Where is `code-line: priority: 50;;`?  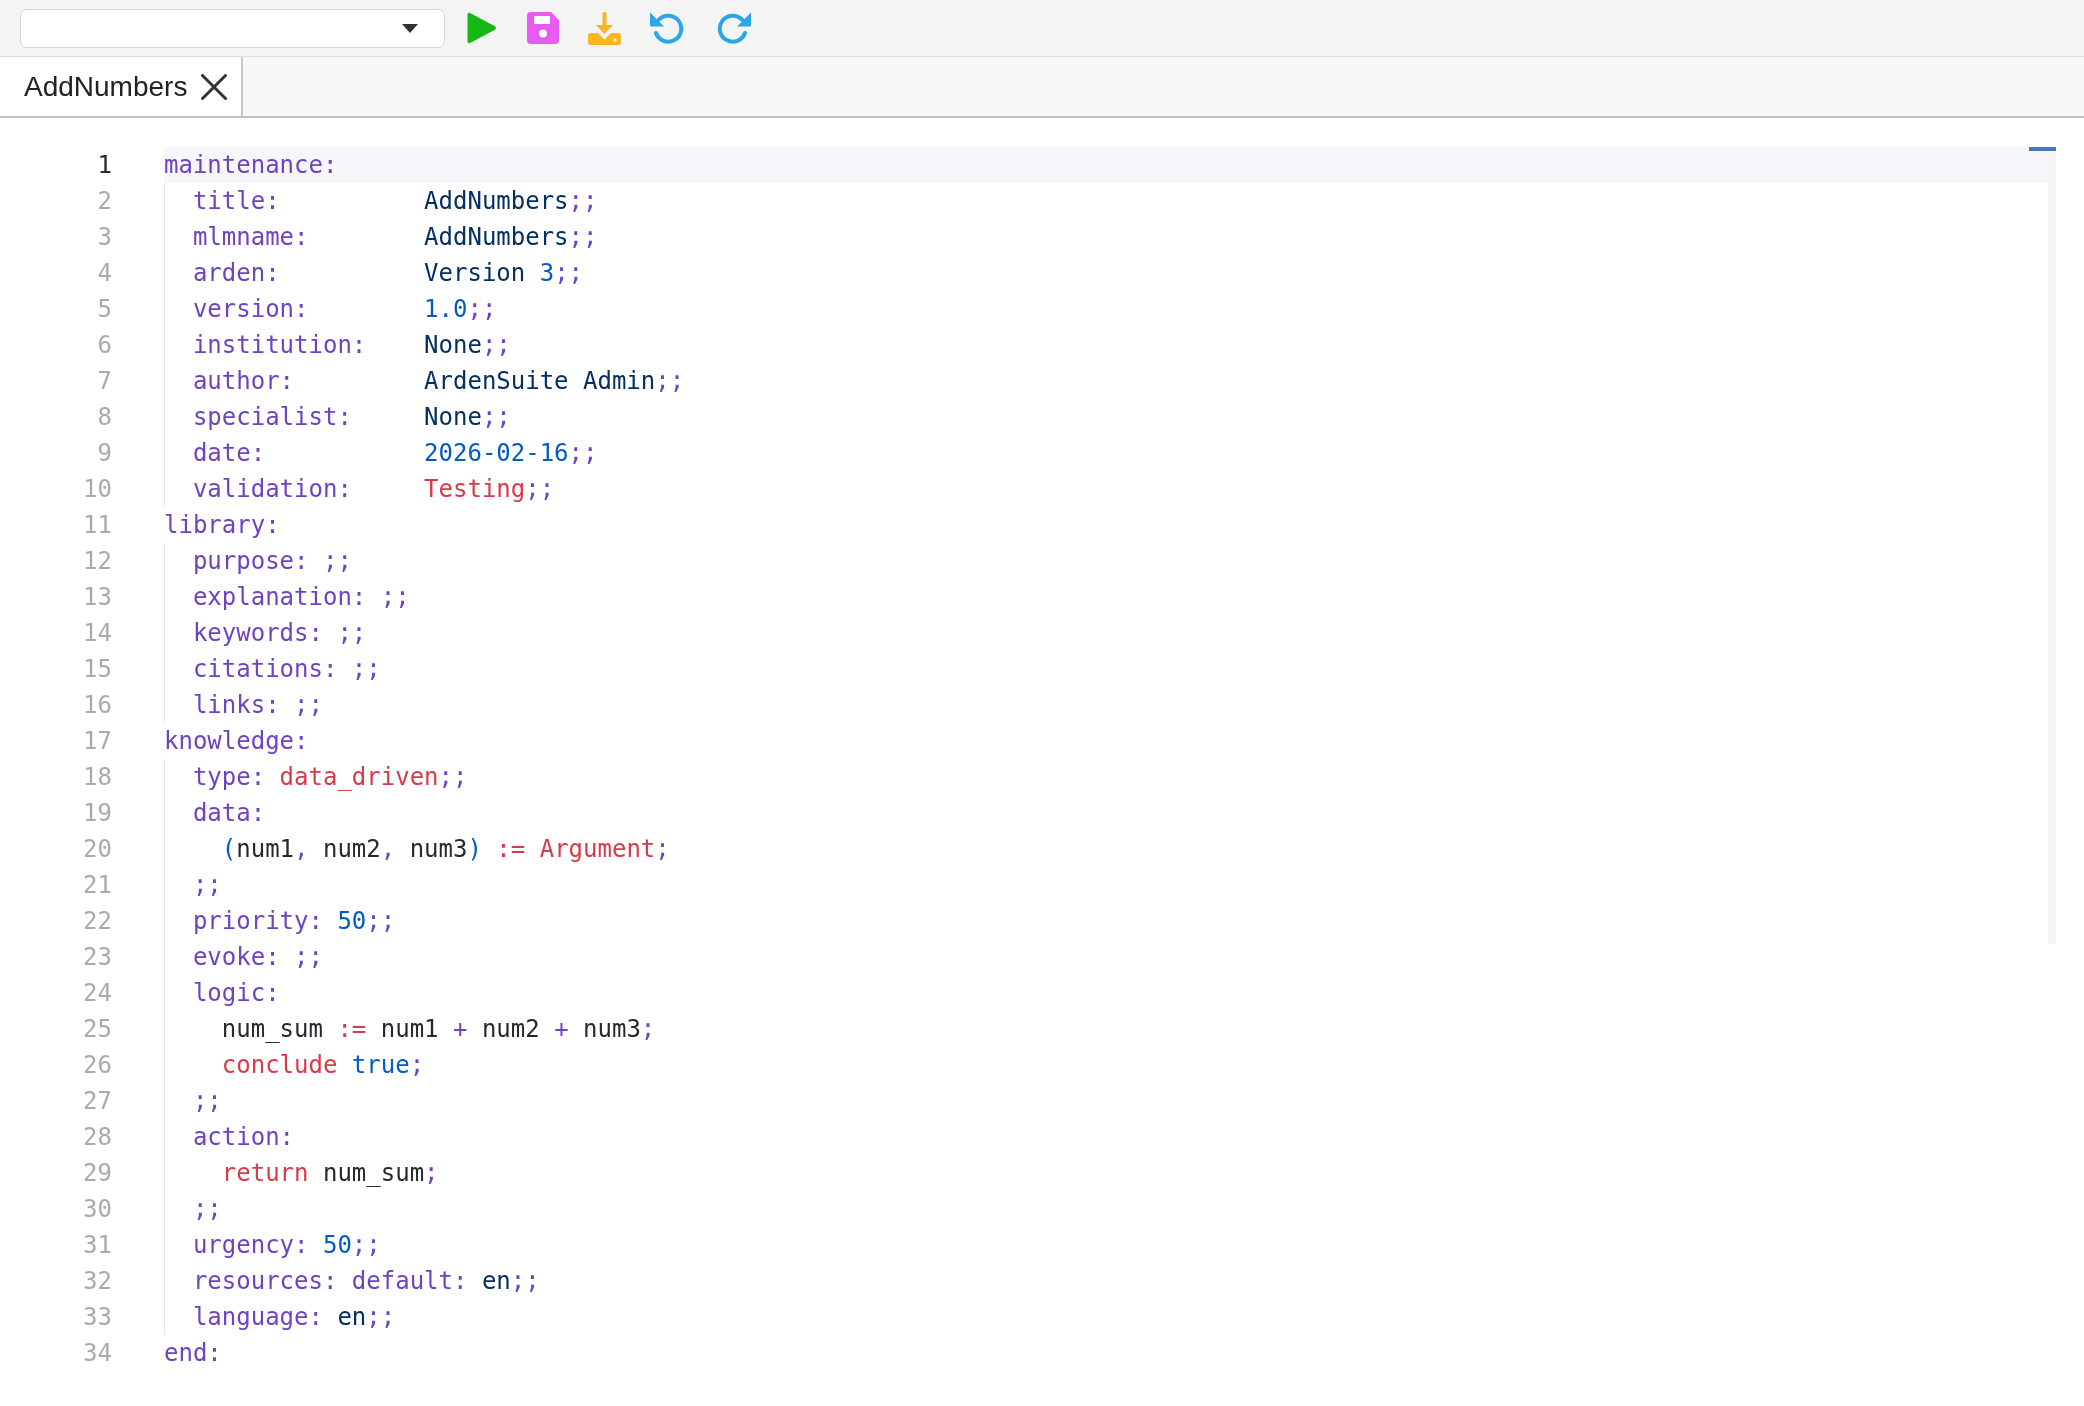 code-line: priority: 50;; is located at coordinates (294, 921).